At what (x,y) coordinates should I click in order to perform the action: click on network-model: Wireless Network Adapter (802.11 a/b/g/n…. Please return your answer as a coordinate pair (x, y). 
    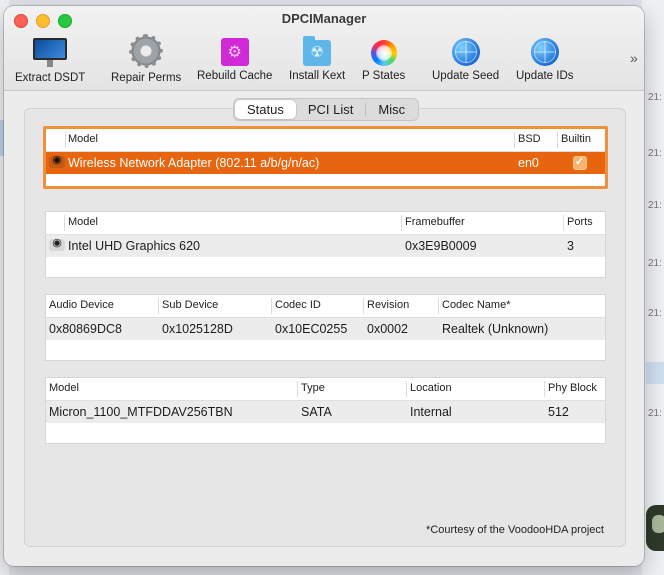
    Looking at the image, I should click on (194, 163).